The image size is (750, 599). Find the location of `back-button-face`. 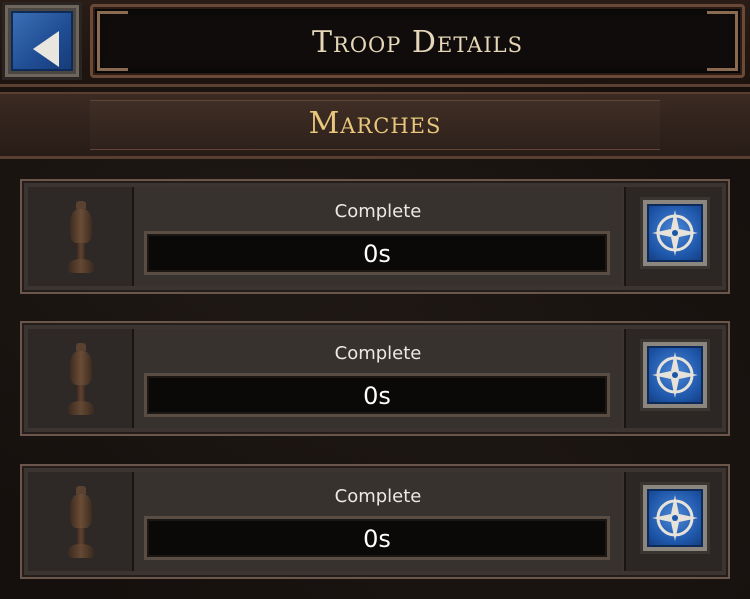

back-button-face is located at coordinates (42, 41).